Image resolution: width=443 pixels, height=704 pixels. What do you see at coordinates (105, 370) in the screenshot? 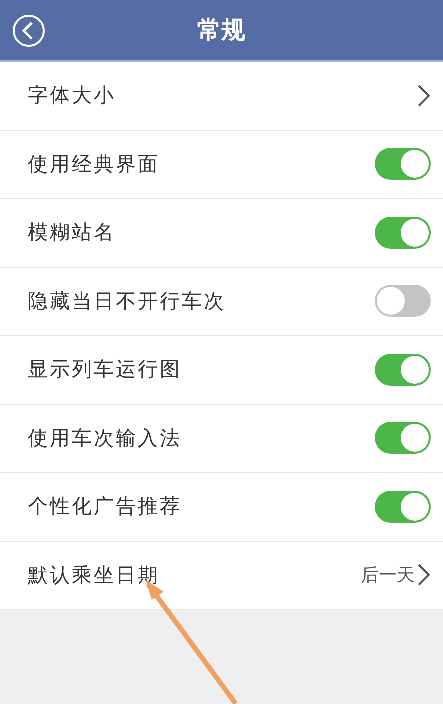
I see `setting-label: 显示列车运行图` at bounding box center [105, 370].